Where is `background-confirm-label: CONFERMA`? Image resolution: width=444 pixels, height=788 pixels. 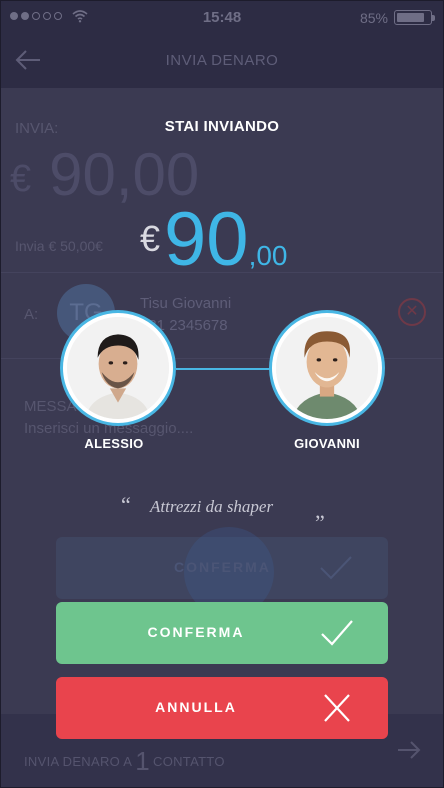 background-confirm-label: CONFERMA is located at coordinates (222, 567).